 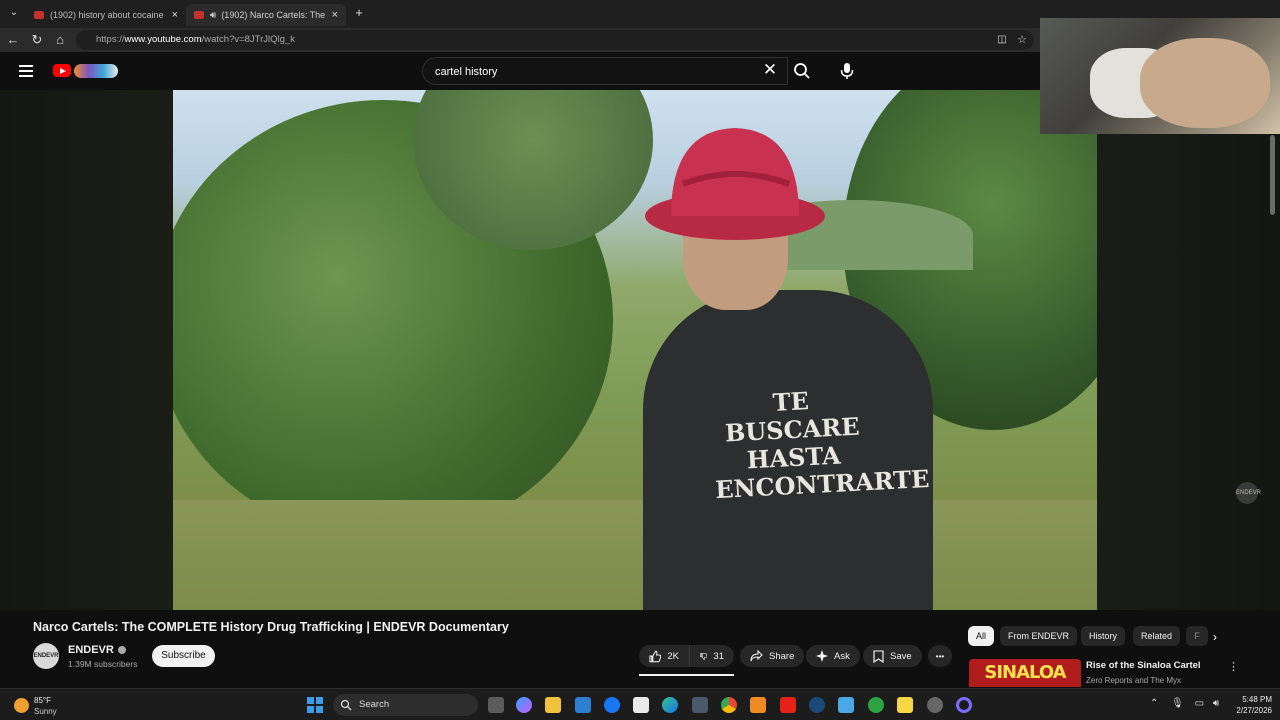 What do you see at coordinates (1190, 705) in the screenshot?
I see `system-tray: ⌃ 🎙︎ ▭ 🔊︎` at bounding box center [1190, 705].